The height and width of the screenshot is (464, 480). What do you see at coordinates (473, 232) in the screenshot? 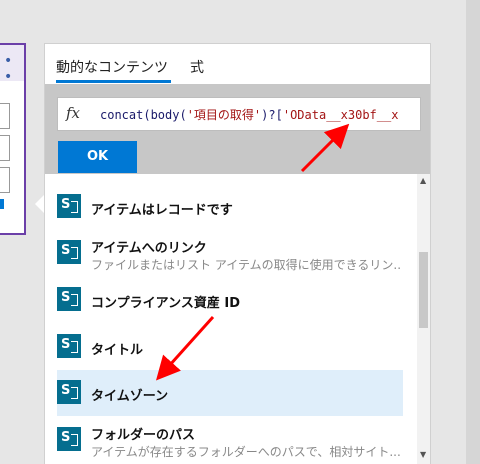
I see `right-background-strip` at bounding box center [473, 232].